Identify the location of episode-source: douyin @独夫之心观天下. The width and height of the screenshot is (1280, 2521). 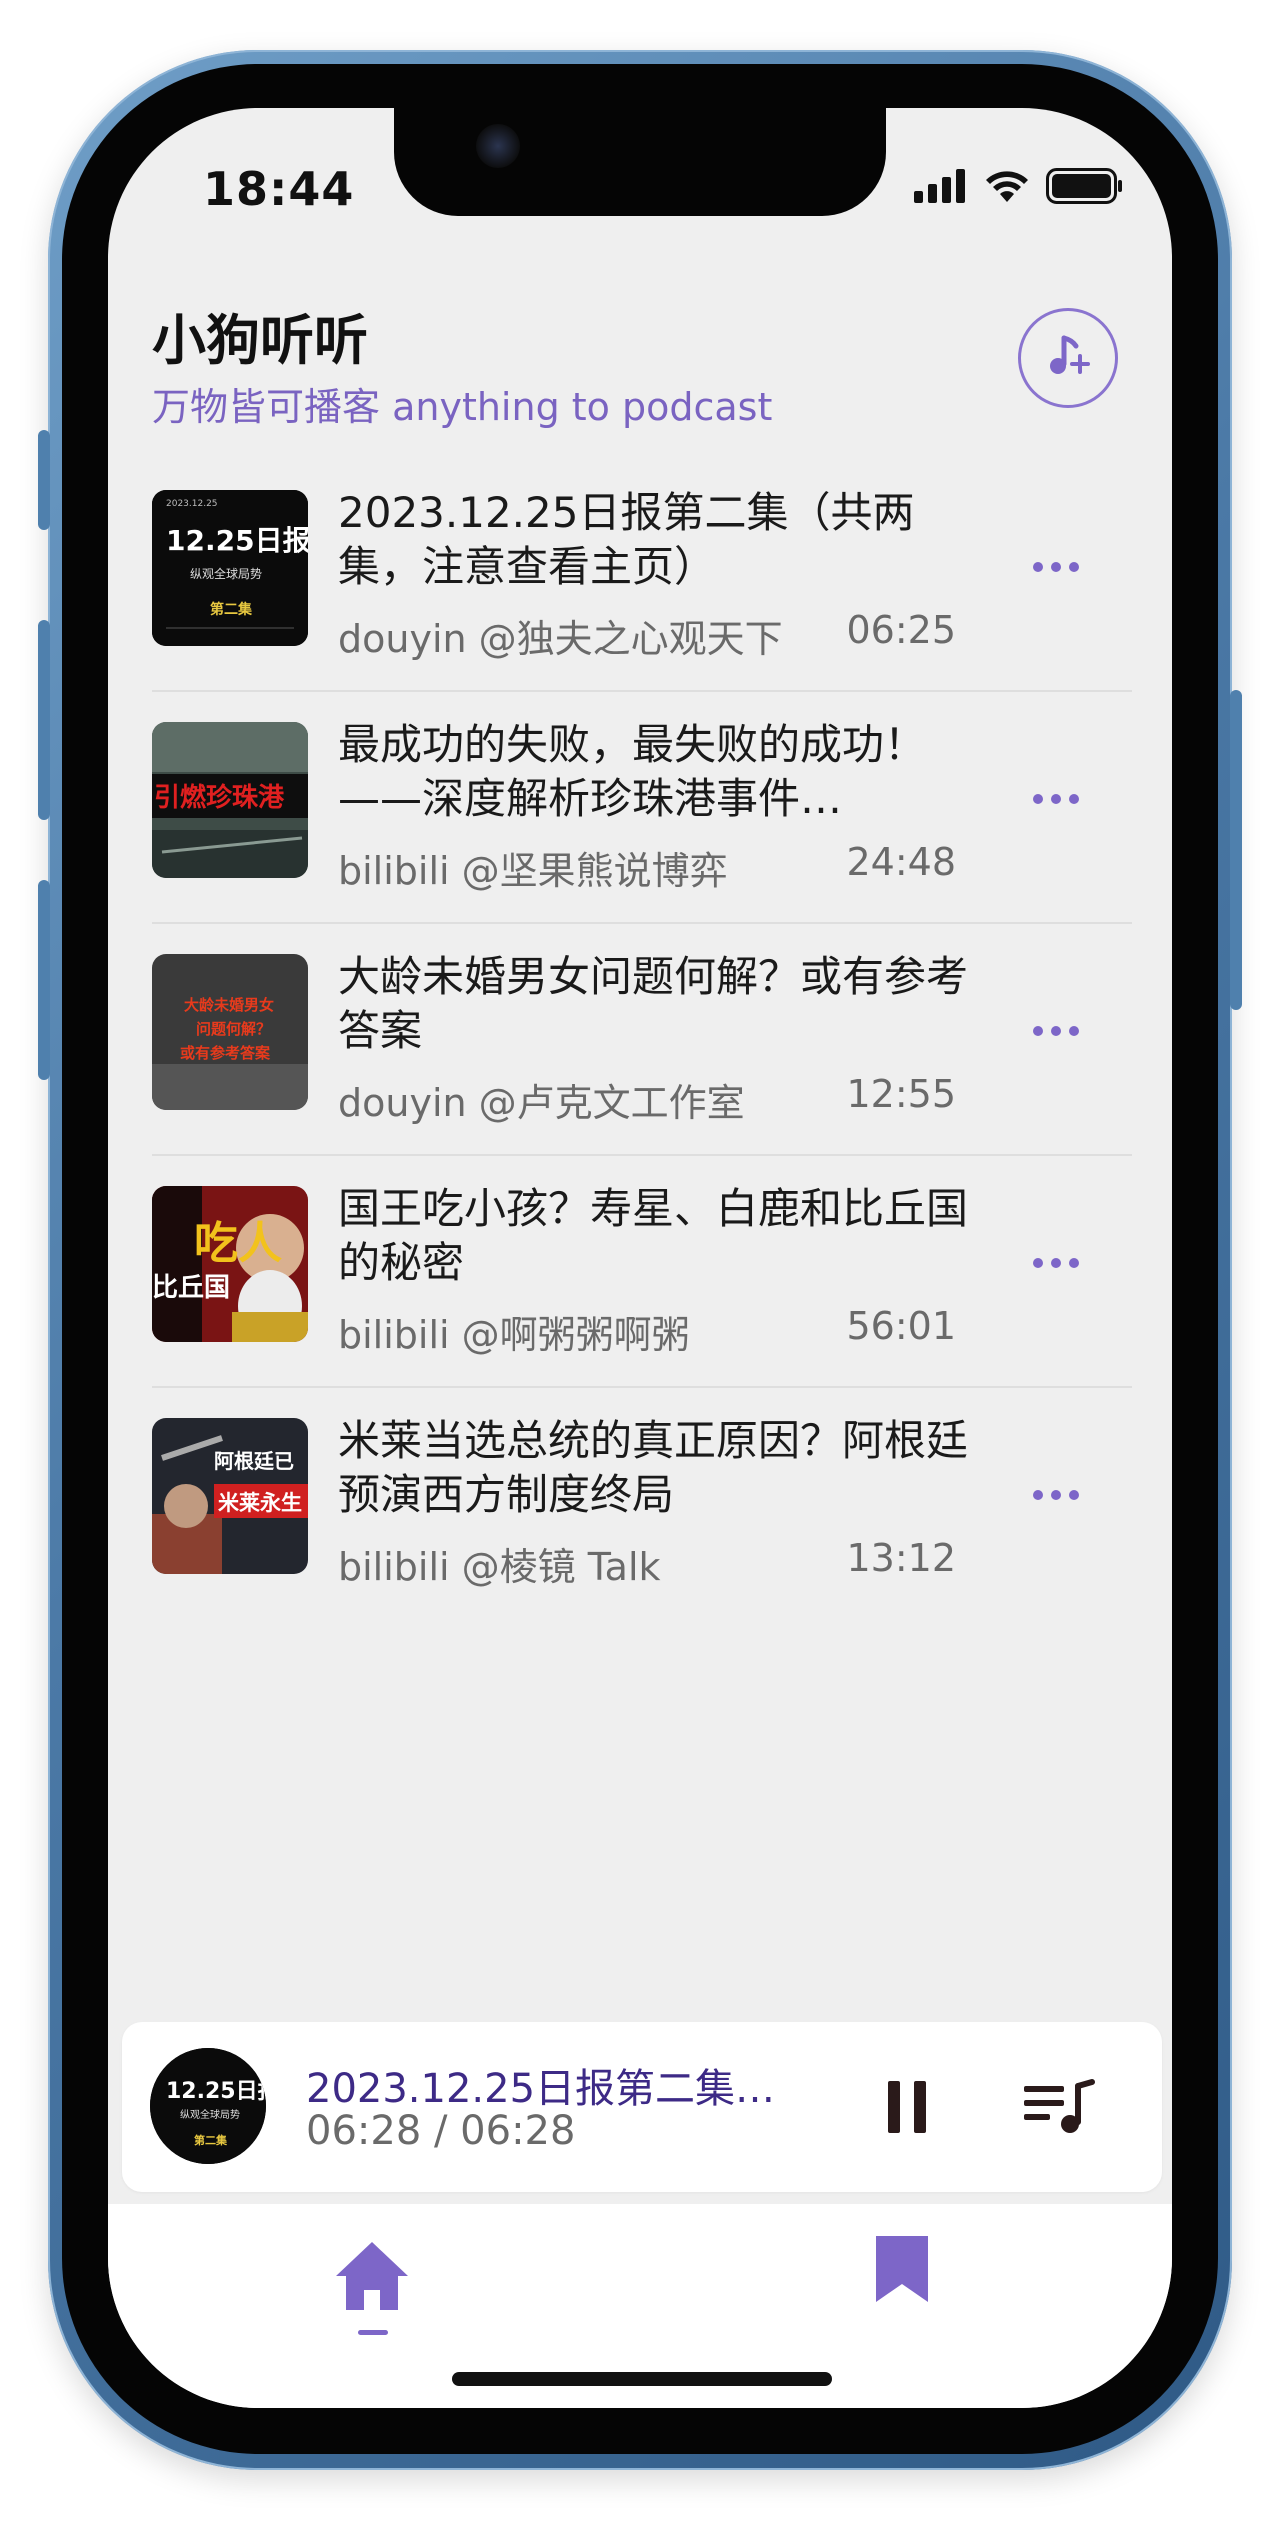
(560, 639).